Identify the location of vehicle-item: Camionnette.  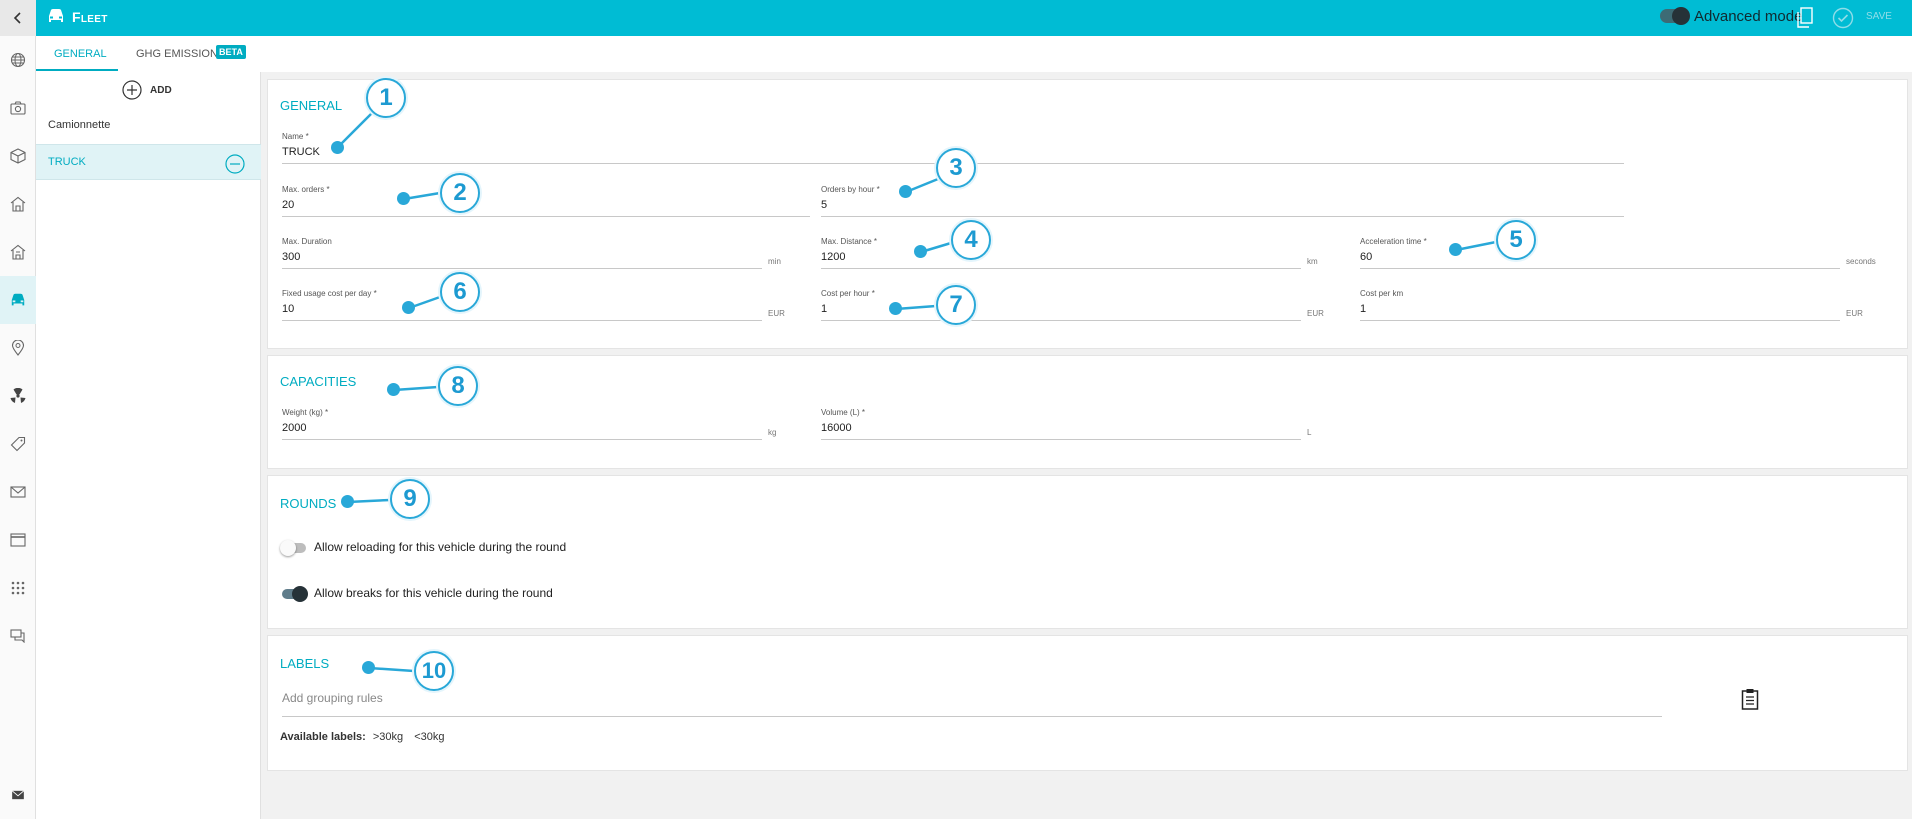
(148, 126).